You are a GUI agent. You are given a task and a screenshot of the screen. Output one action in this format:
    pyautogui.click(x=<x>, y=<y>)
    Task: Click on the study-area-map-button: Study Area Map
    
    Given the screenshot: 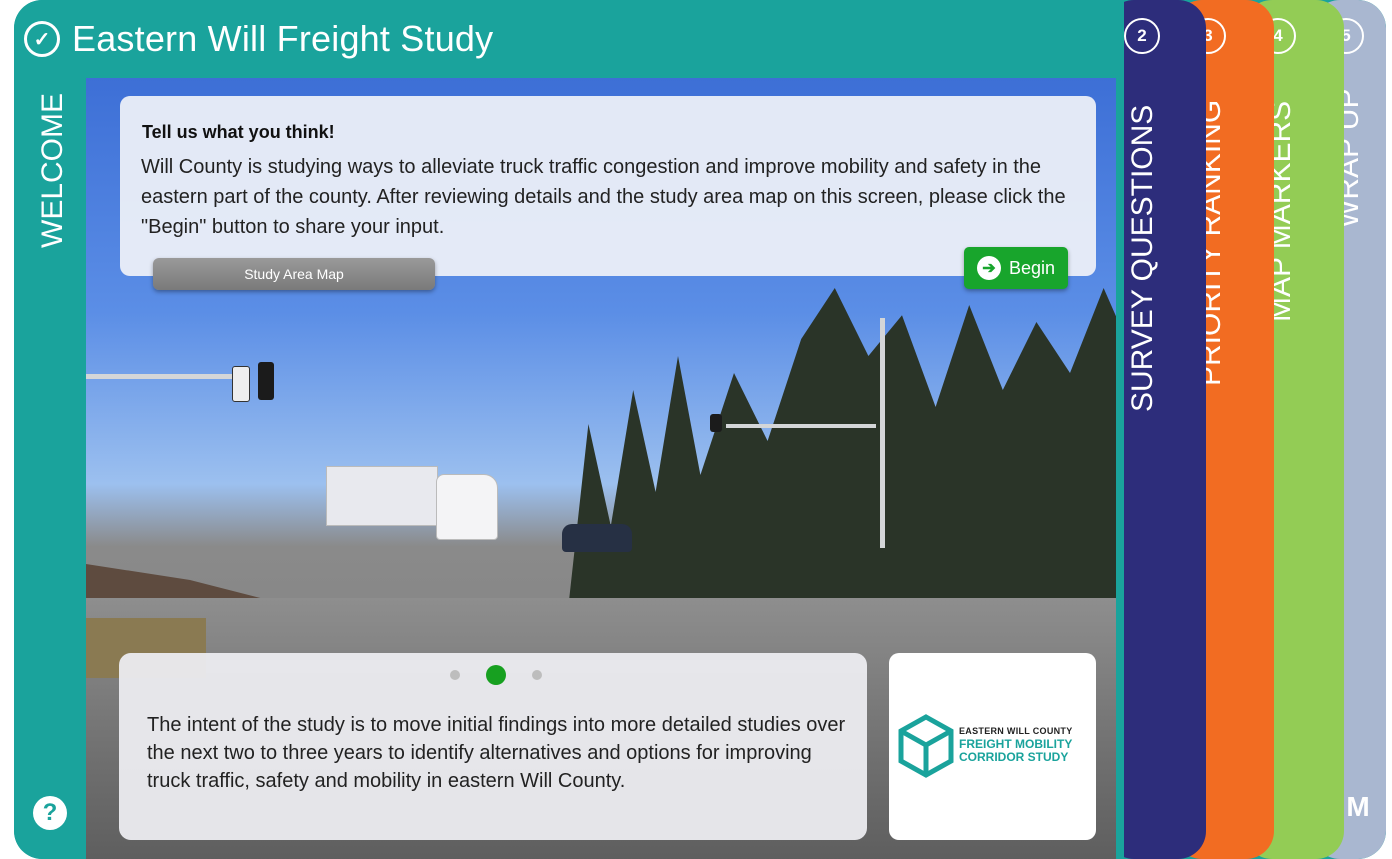 What is the action you would take?
    pyautogui.click(x=294, y=274)
    